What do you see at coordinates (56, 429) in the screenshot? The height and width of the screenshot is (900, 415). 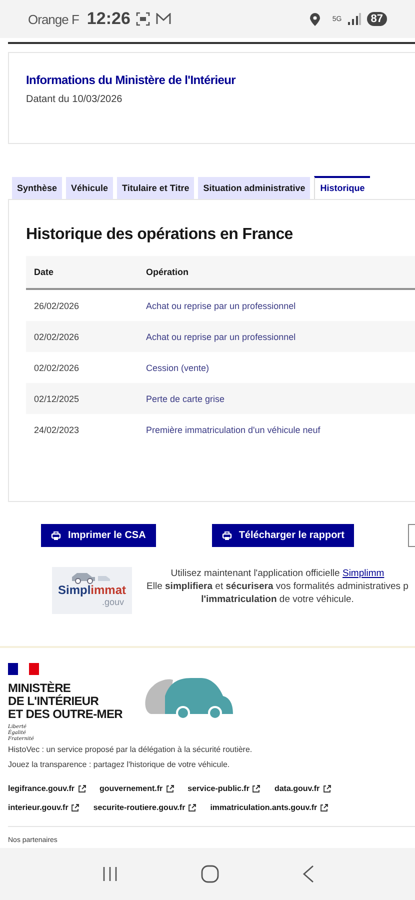 I see `date-cell-text: 24/02/2023` at bounding box center [56, 429].